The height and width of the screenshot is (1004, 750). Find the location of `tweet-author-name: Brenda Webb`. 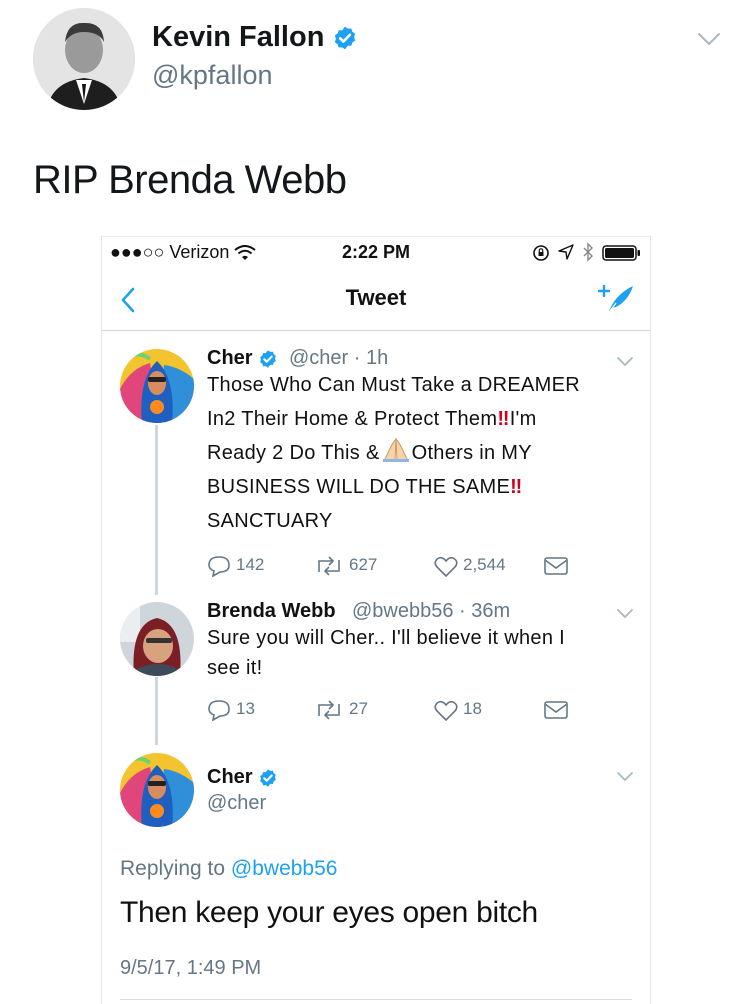

tweet-author-name: Brenda Webb is located at coordinates (271, 611).